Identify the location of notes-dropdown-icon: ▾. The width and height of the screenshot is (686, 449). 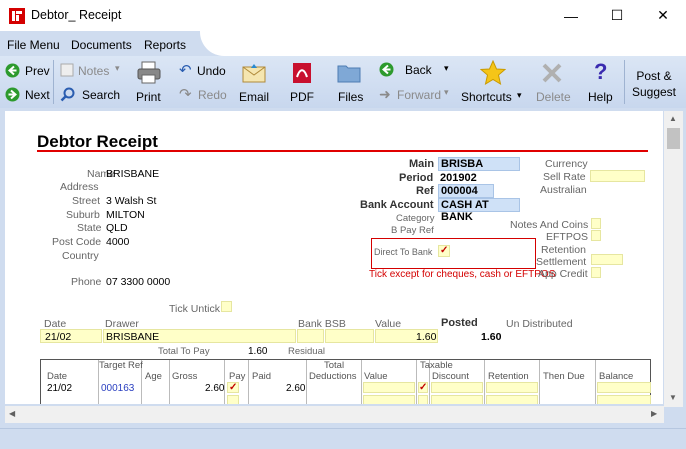
(117, 68).